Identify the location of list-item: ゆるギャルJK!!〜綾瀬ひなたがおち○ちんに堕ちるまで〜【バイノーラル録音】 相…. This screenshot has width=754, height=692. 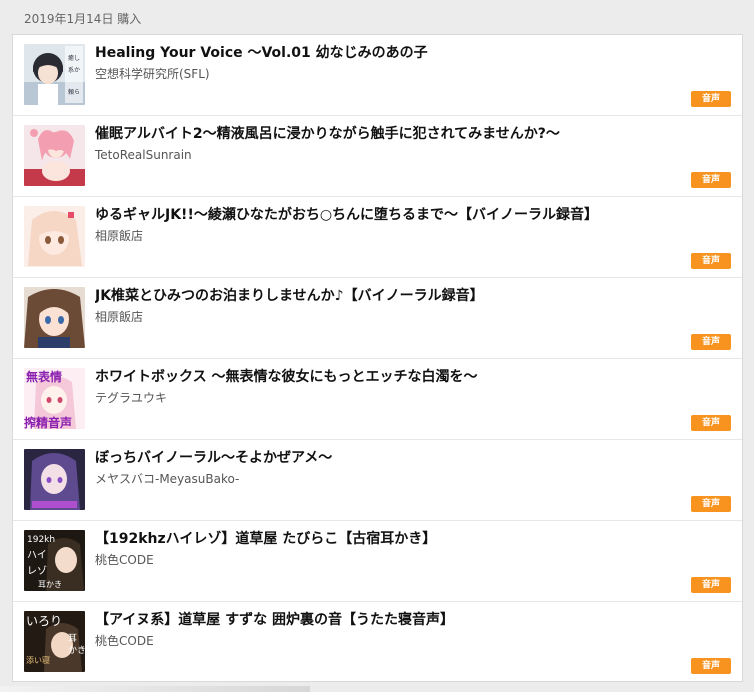
(377, 237).